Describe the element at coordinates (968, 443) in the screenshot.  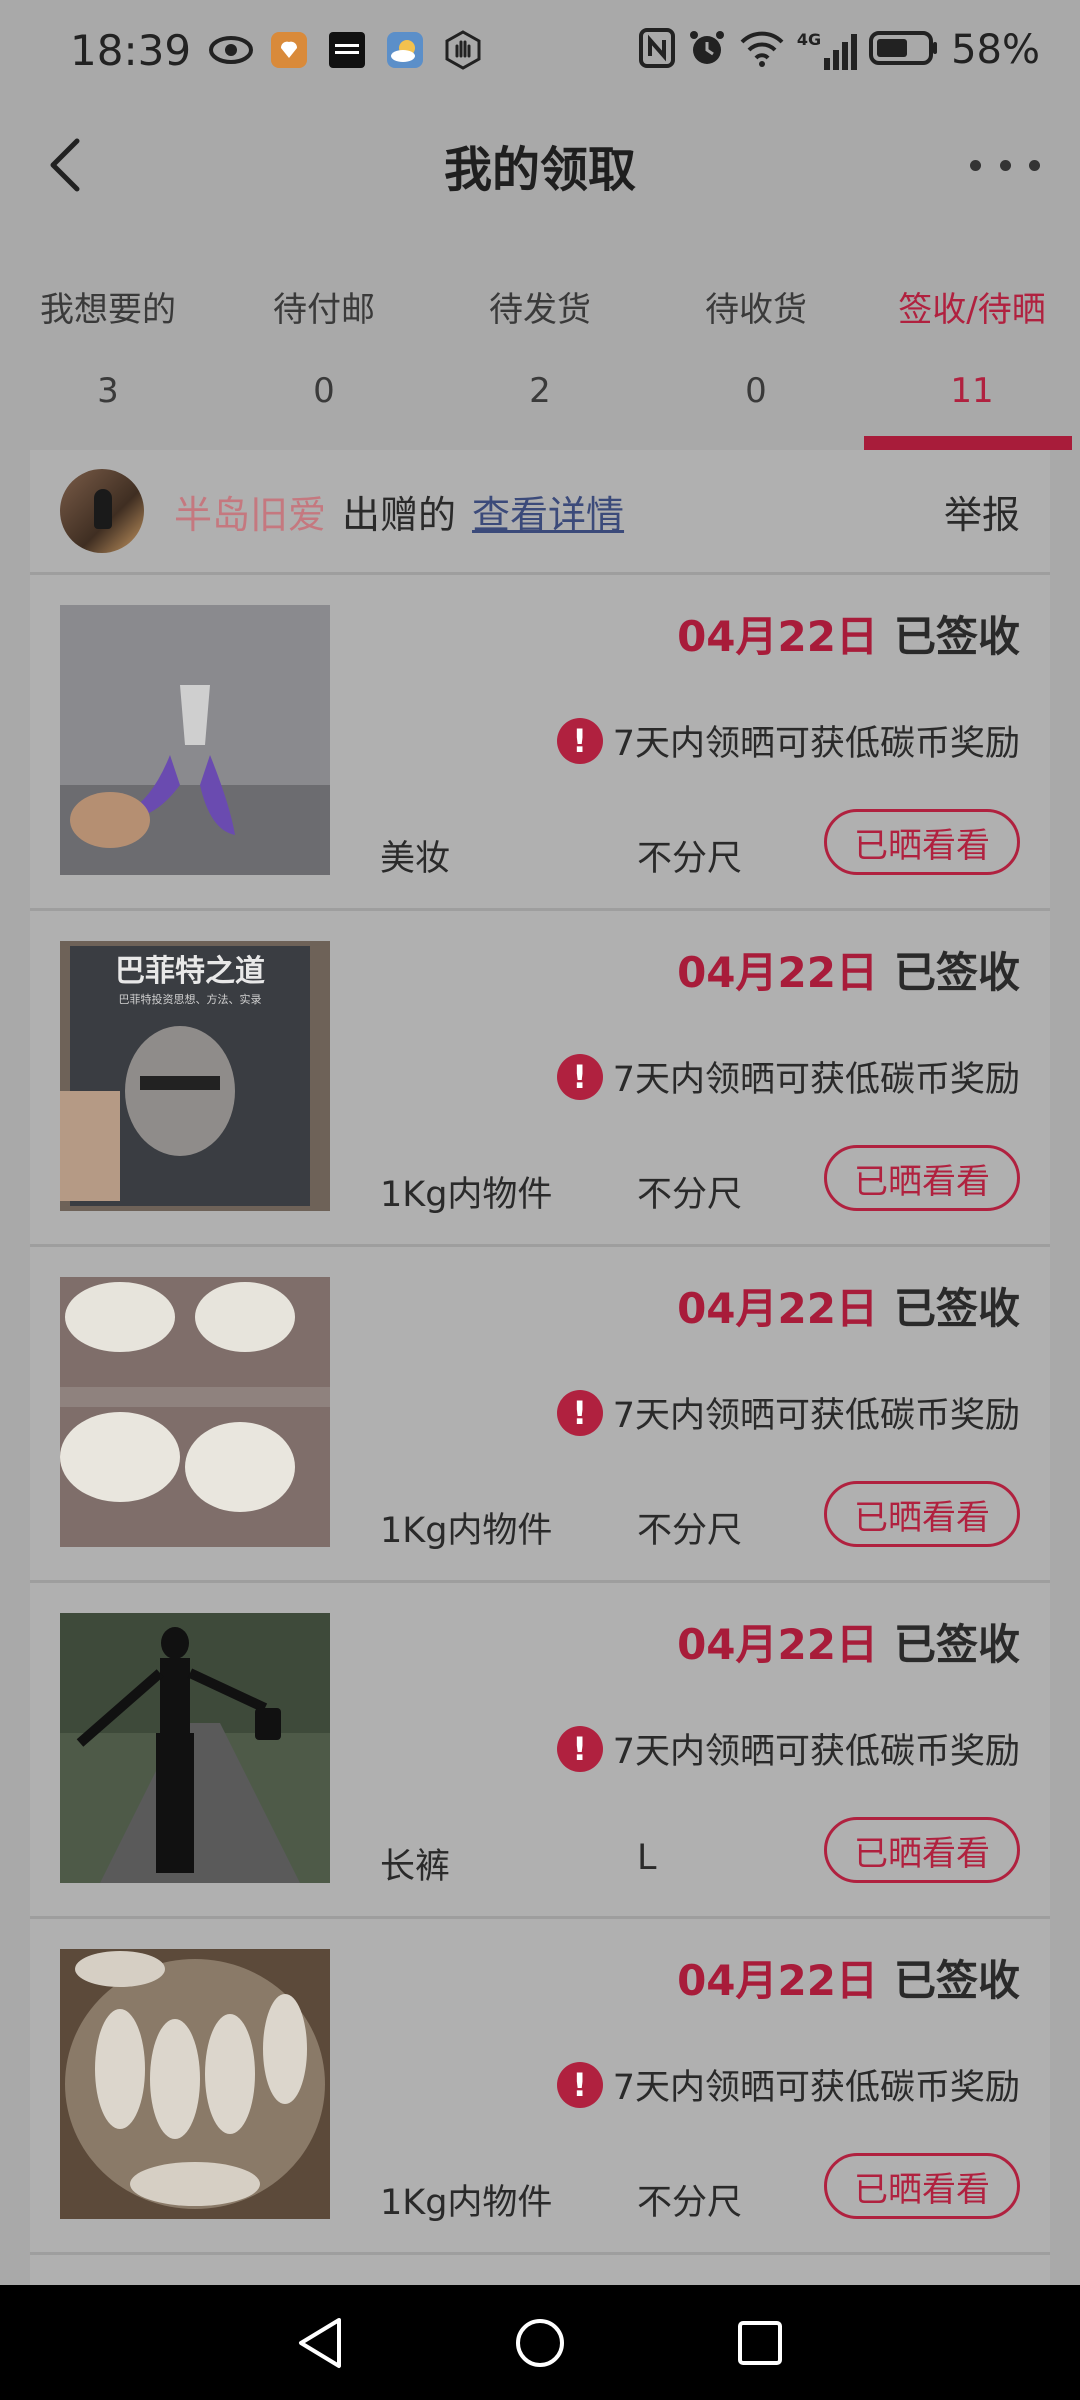
I see `active-tab-indicator` at that location.